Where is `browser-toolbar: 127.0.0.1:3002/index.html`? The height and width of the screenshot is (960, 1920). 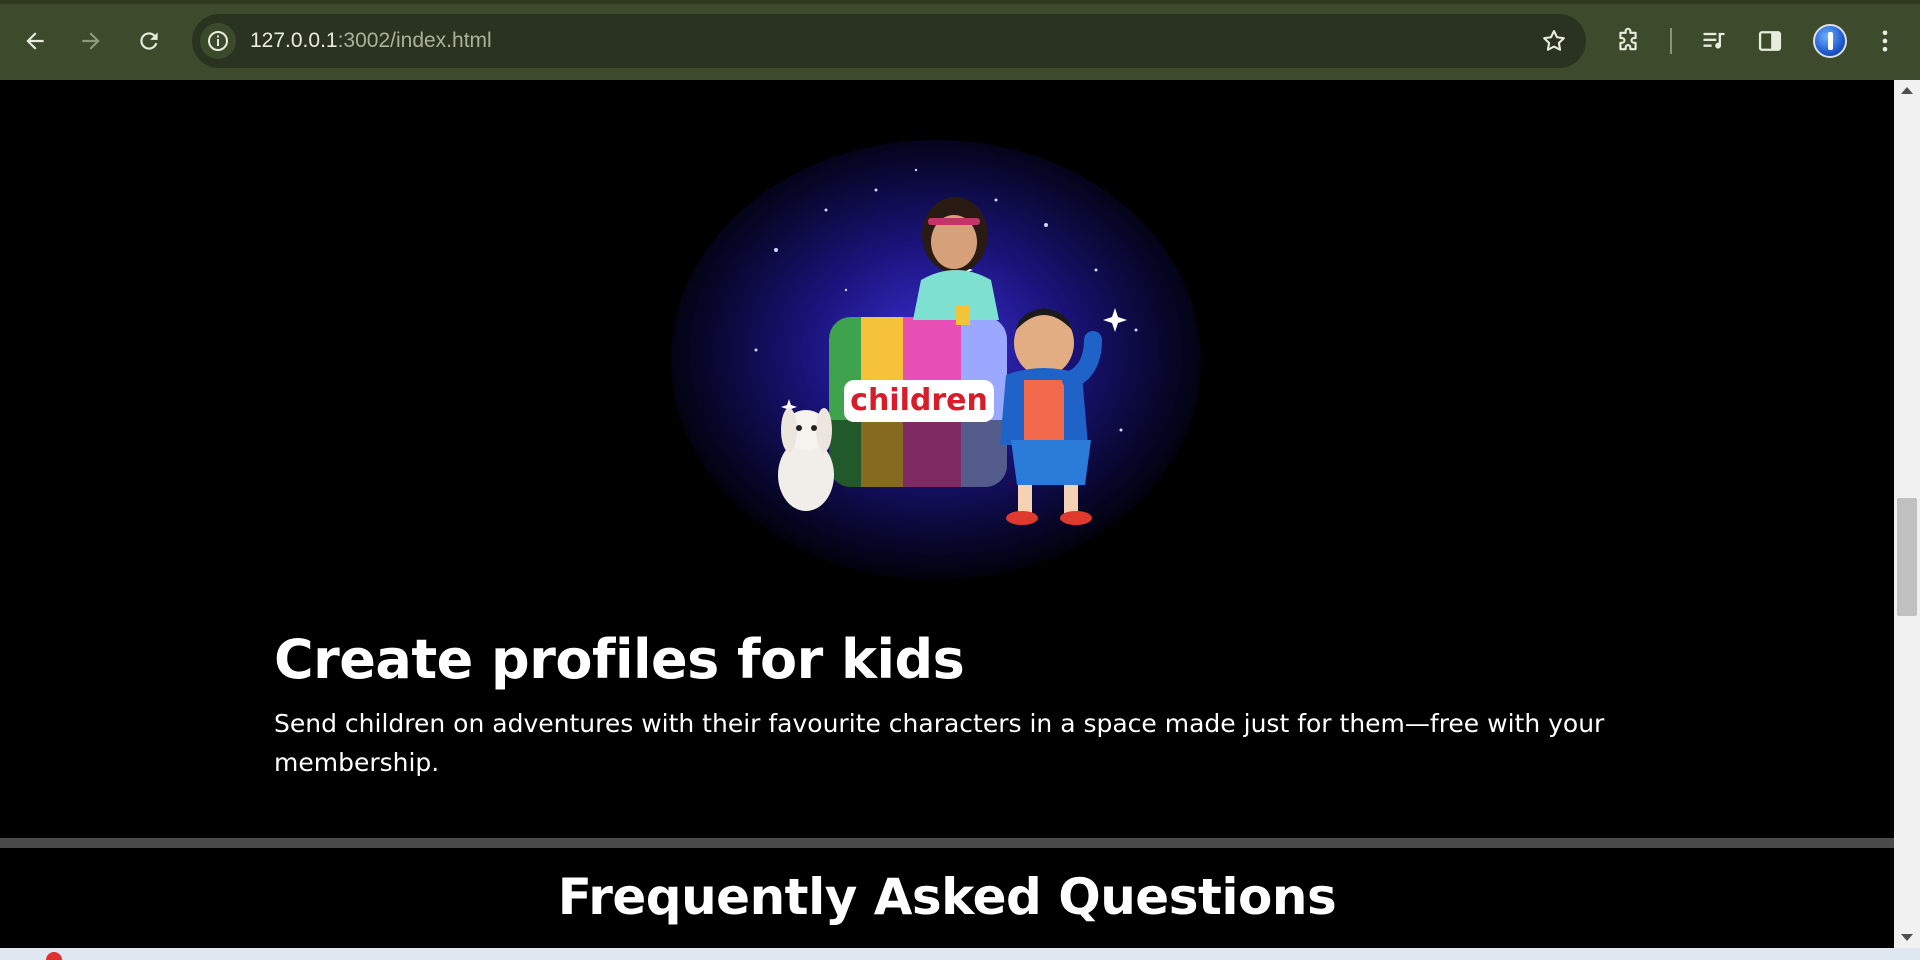
browser-toolbar: 127.0.0.1:3002/index.html is located at coordinates (960, 40).